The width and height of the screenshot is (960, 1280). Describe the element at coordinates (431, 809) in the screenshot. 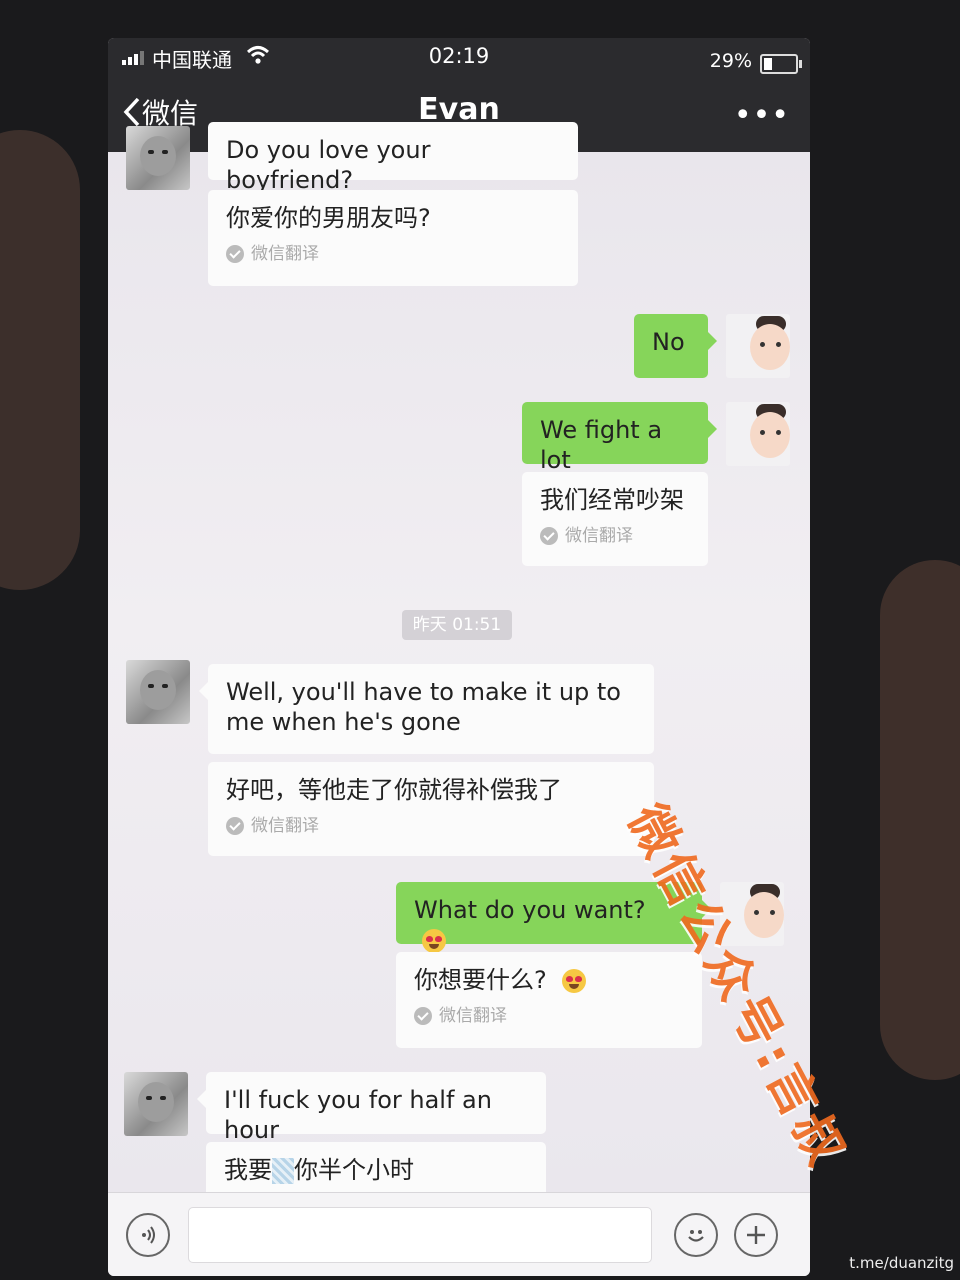

I see `translation-bubble: 好吧，等他走了你就得补偿我了 微信翻译` at that location.